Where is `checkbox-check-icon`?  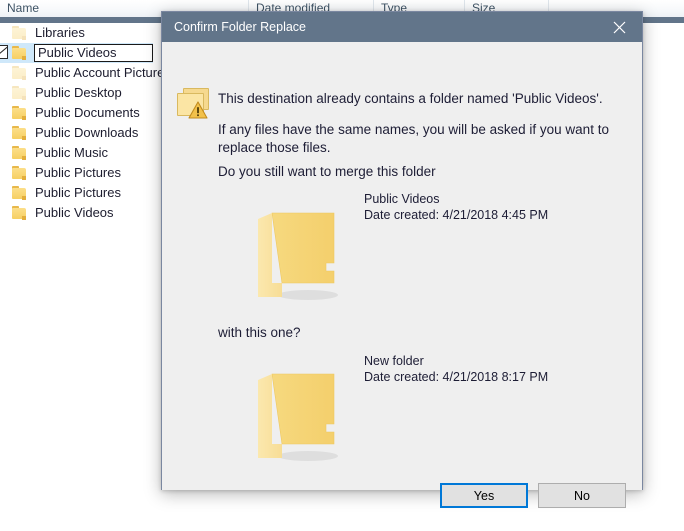 checkbox-check-icon is located at coordinates (3, 52).